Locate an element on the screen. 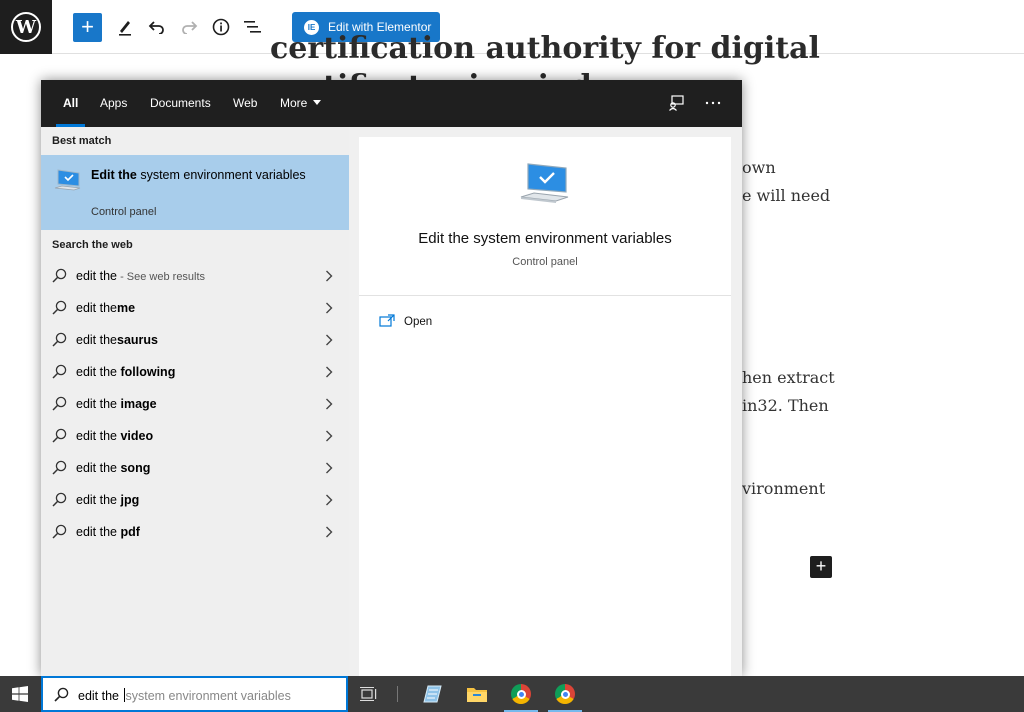 This screenshot has height=712, width=1024. web-result-bold: video is located at coordinates (137, 436).